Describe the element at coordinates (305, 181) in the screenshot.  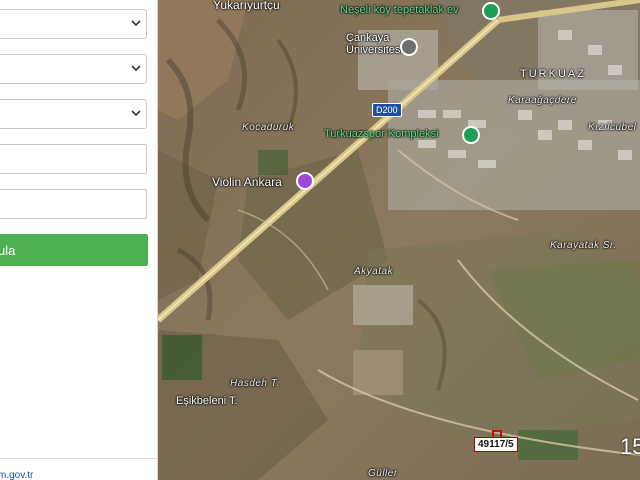
I see `poi-pin-violin-ankara` at that location.